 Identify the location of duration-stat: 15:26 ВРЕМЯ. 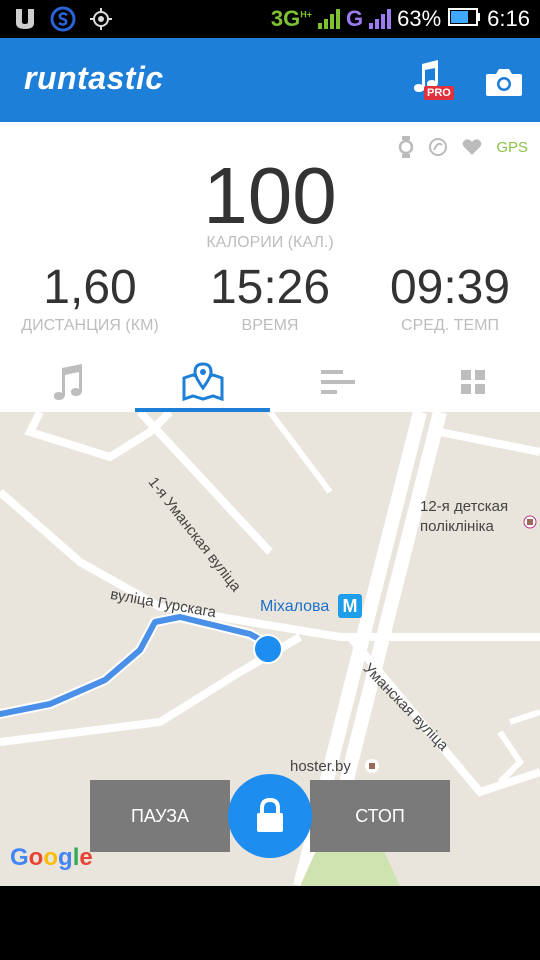
(270, 297).